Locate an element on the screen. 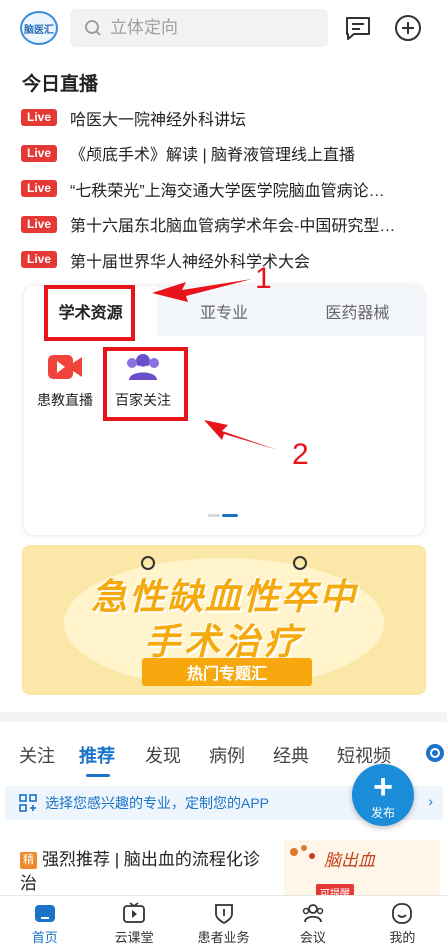  more-channels-icon is located at coordinates (435, 753).